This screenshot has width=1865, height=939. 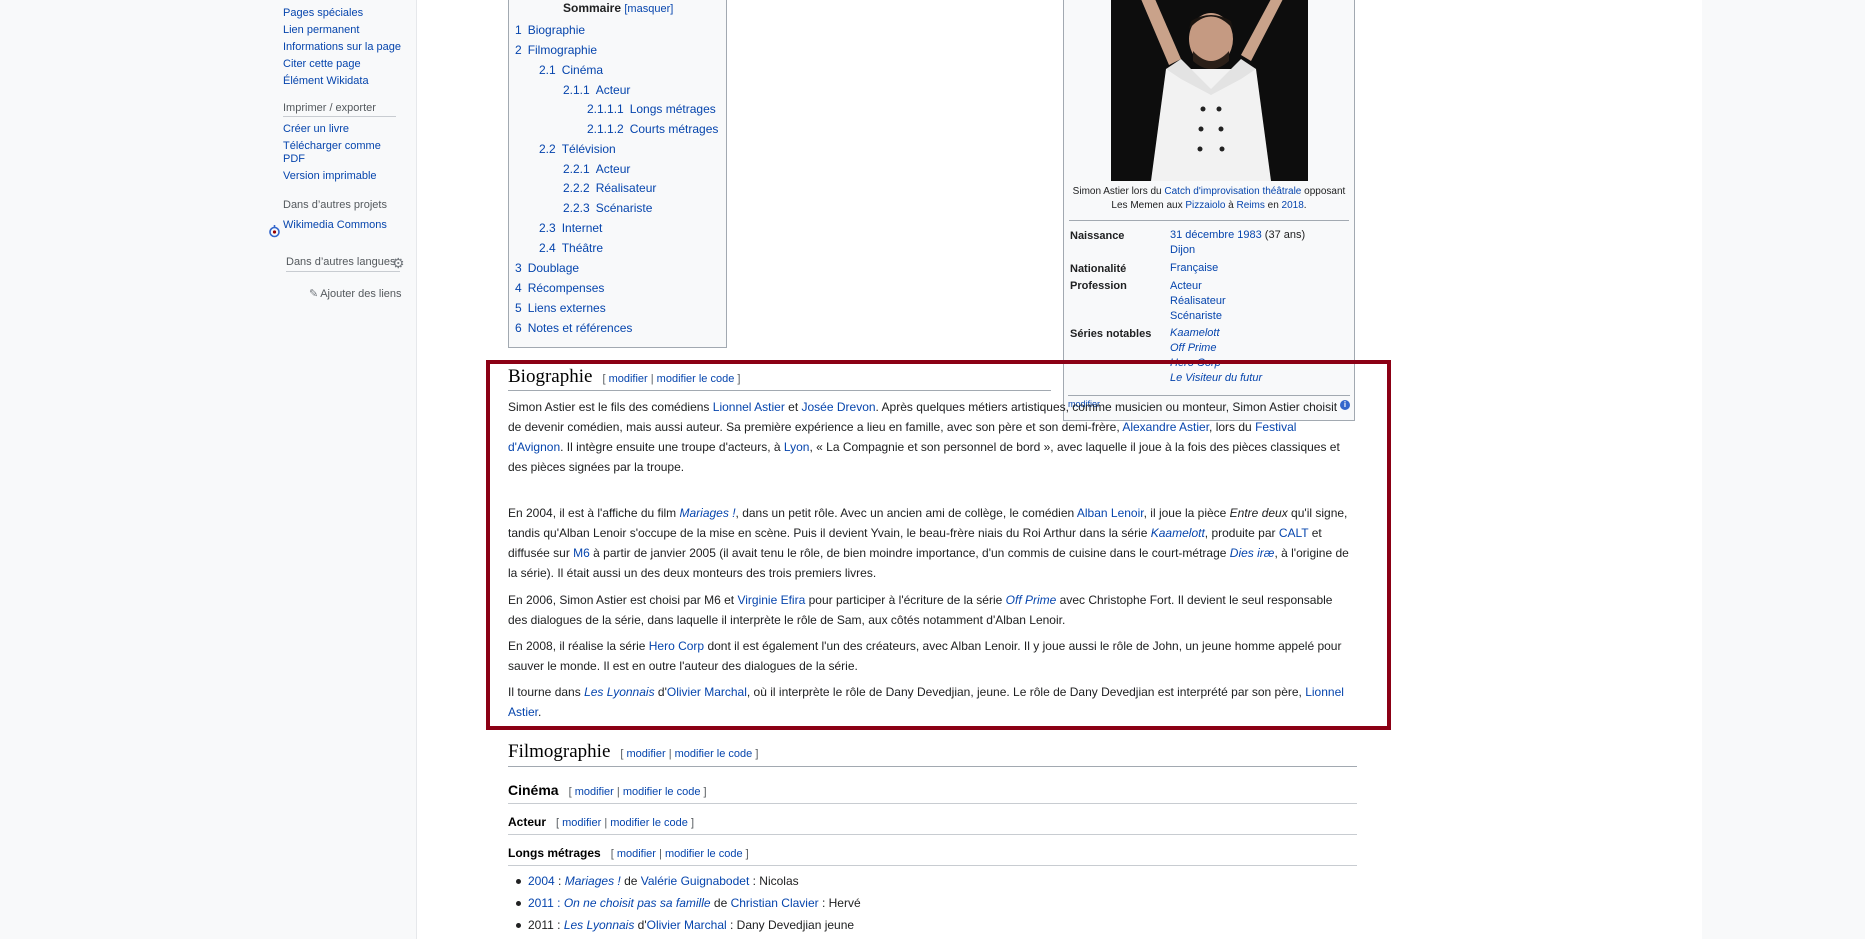 What do you see at coordinates (1182, 250) in the screenshot?
I see `birth-place-link: Dijon` at bounding box center [1182, 250].